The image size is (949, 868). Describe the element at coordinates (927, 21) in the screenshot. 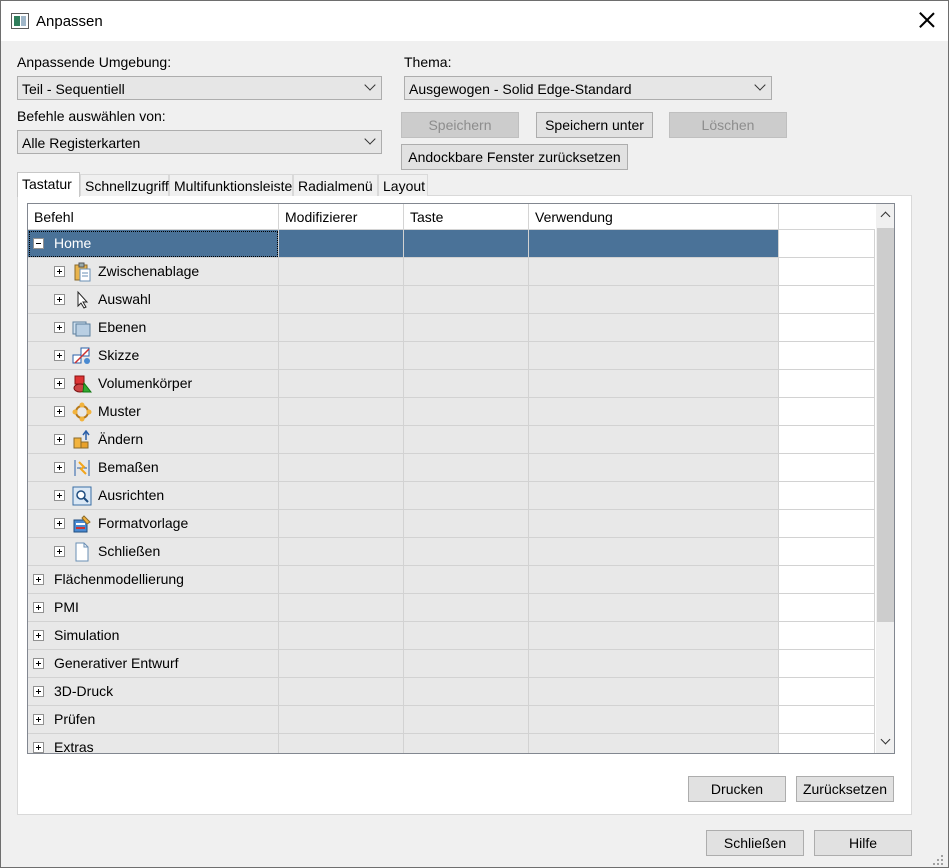

I see `close-icon` at that location.